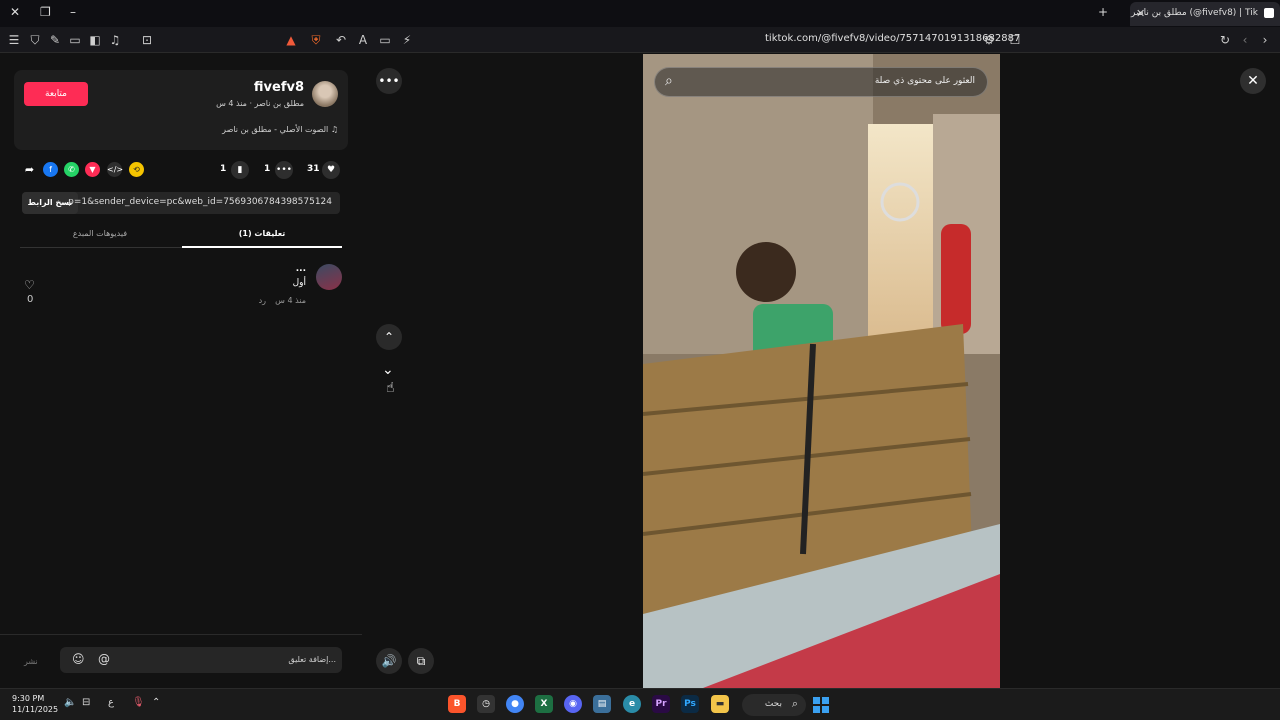 This screenshot has width=1280, height=720. I want to click on language-indicator: ع, so click(111, 702).